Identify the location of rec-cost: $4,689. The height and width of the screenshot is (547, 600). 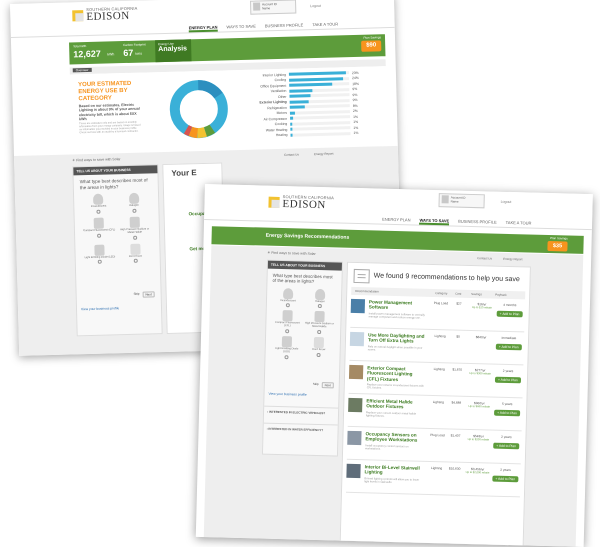
(456, 402).